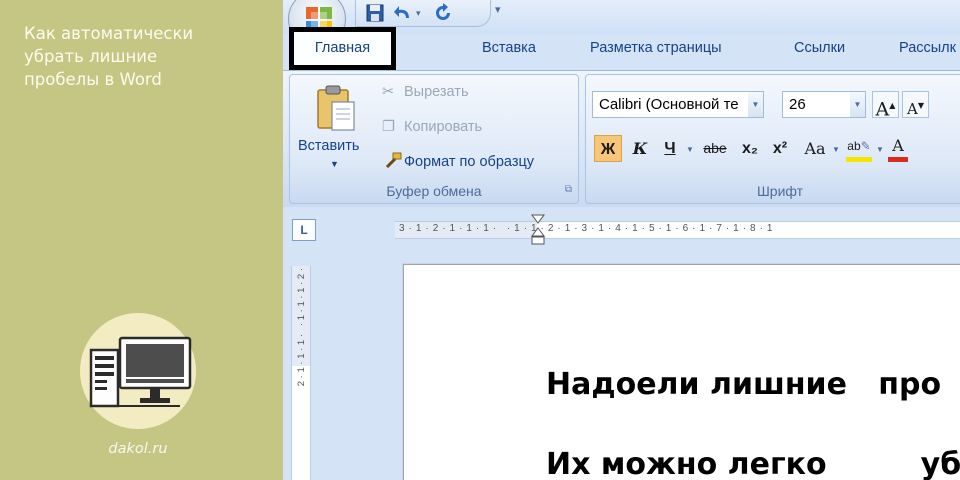  I want to click on change-case-button: Aa, so click(815, 148).